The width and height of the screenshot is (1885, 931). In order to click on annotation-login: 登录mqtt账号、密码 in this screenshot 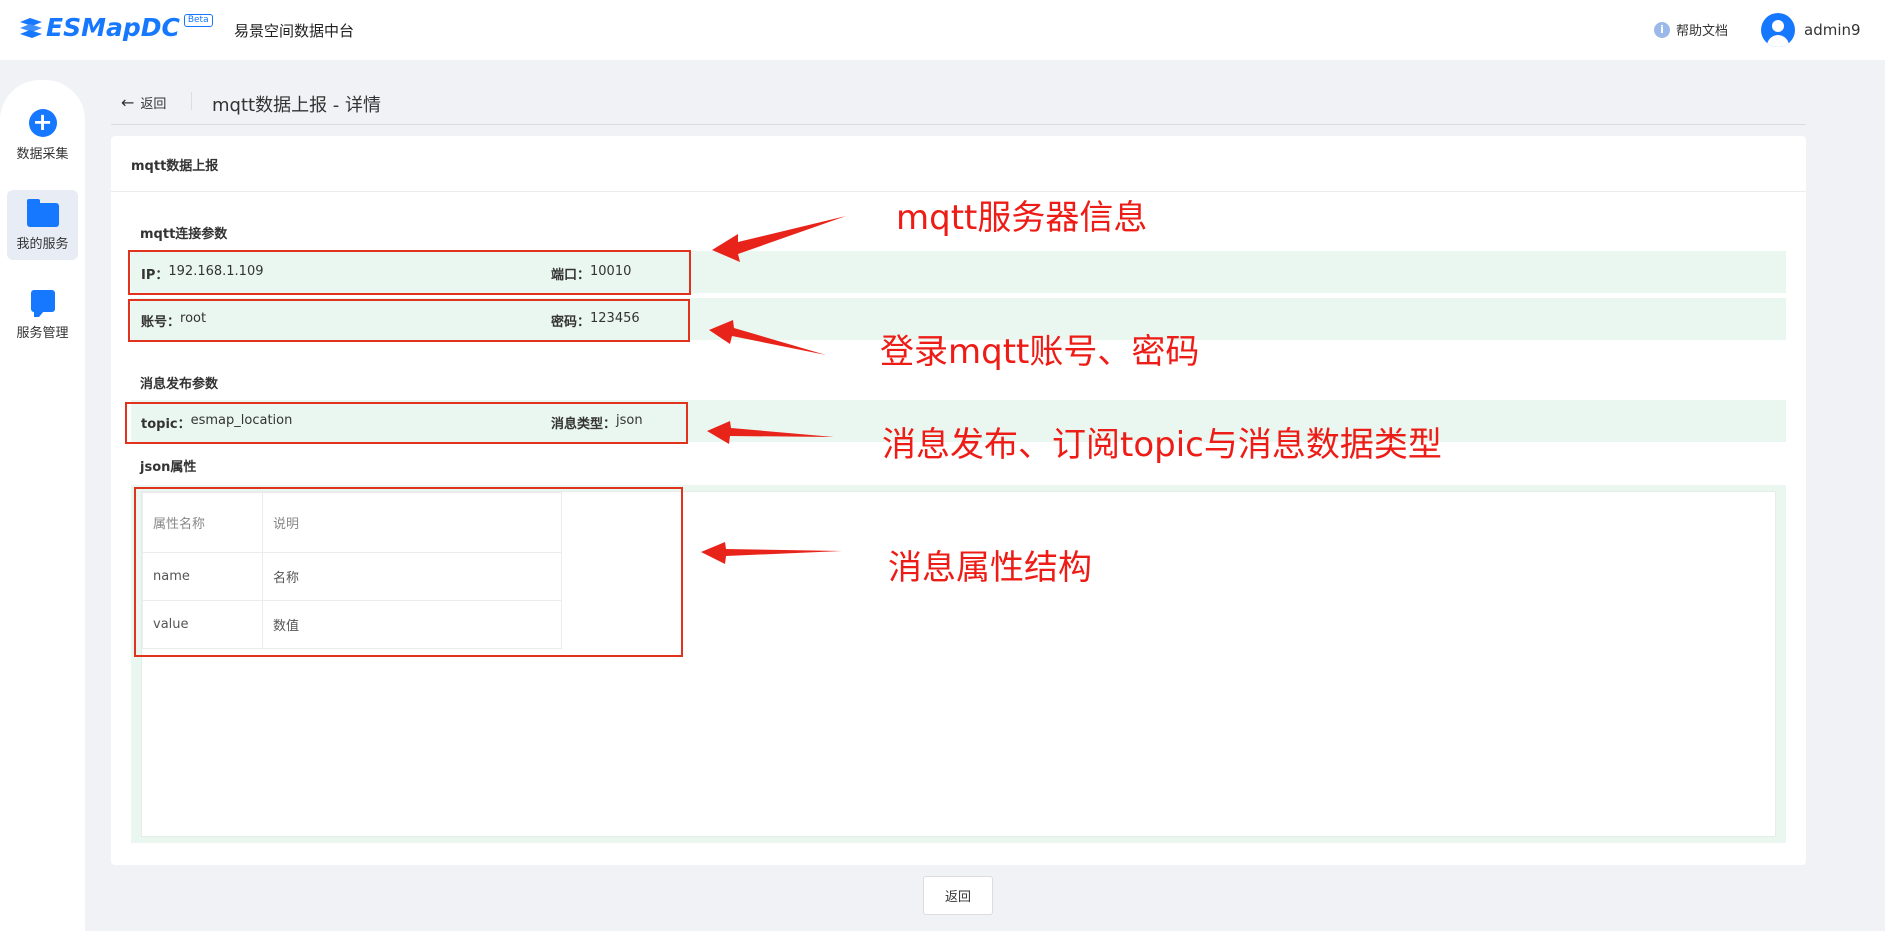, I will do `click(1040, 352)`.